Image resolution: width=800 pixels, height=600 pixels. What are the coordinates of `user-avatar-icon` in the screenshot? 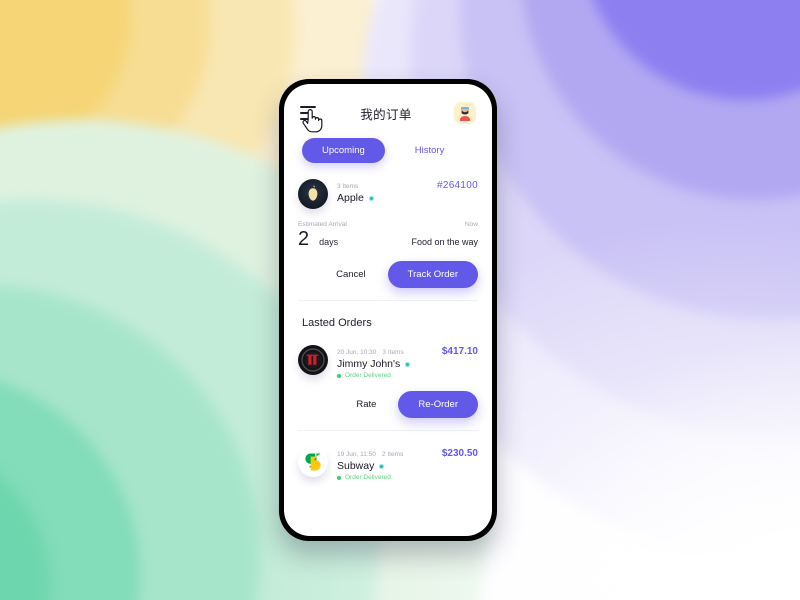 It's located at (464, 113).